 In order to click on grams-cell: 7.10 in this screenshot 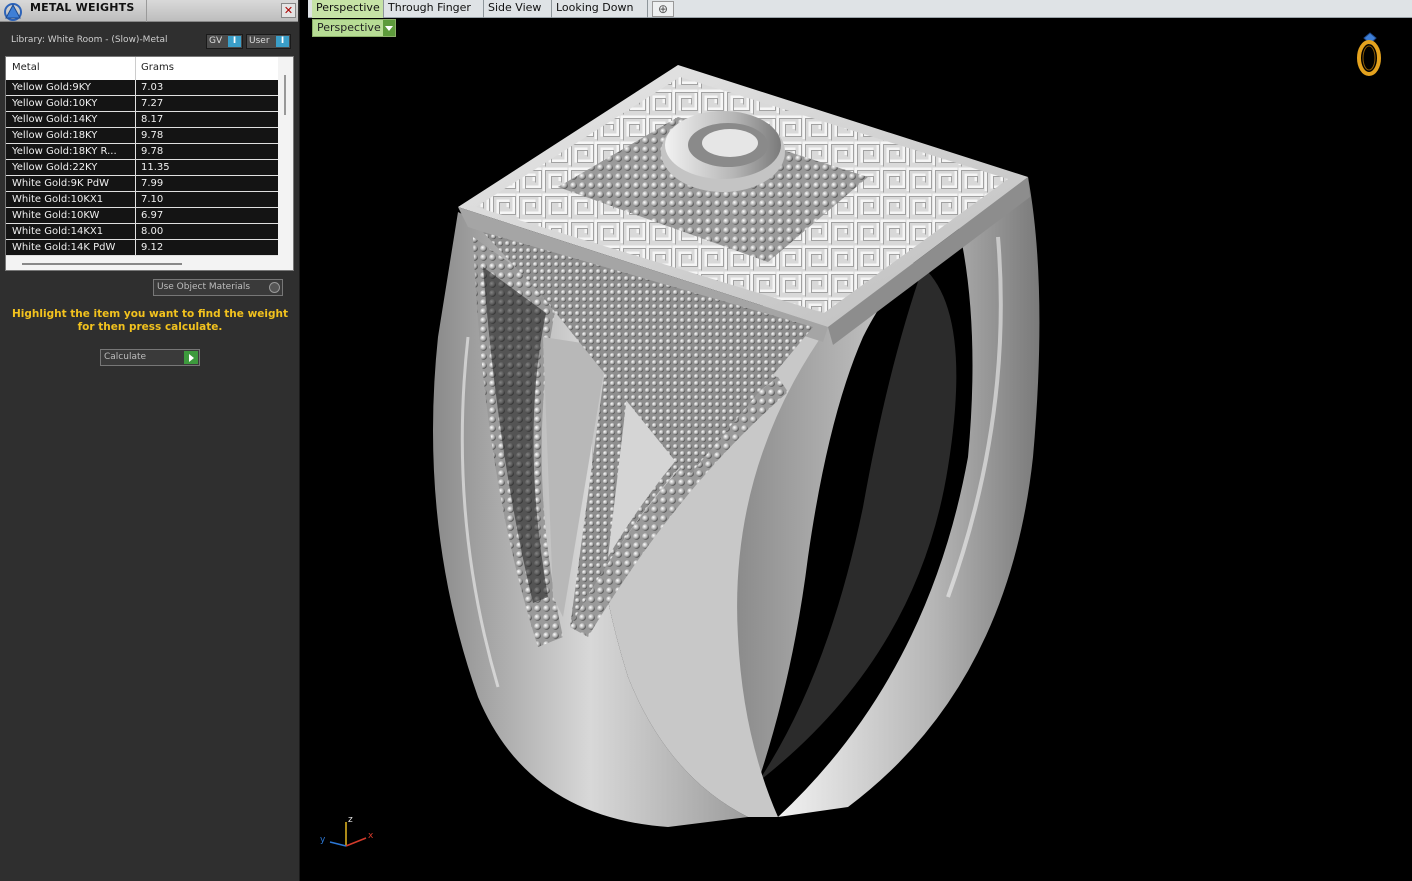, I will do `click(152, 199)`.